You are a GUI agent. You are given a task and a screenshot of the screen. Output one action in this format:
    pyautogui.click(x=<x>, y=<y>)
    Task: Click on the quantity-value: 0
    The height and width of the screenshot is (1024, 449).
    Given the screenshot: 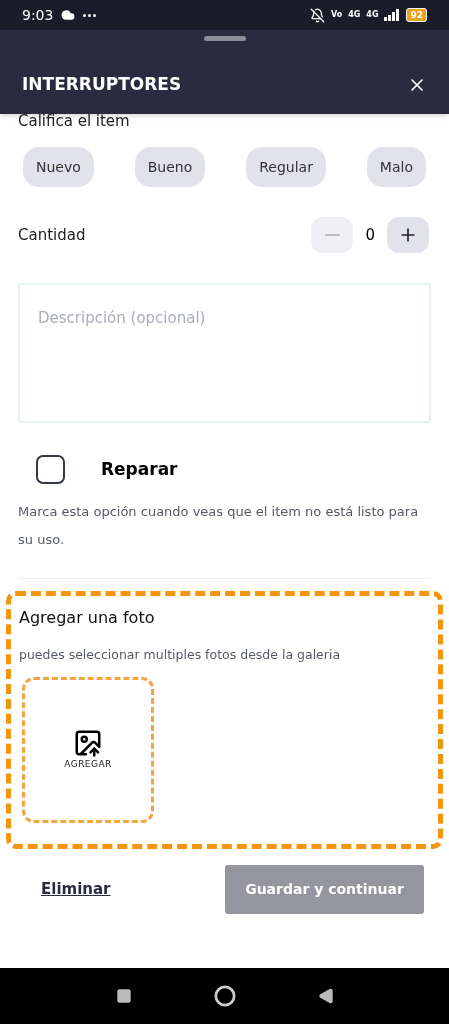 What is the action you would take?
    pyautogui.click(x=370, y=235)
    